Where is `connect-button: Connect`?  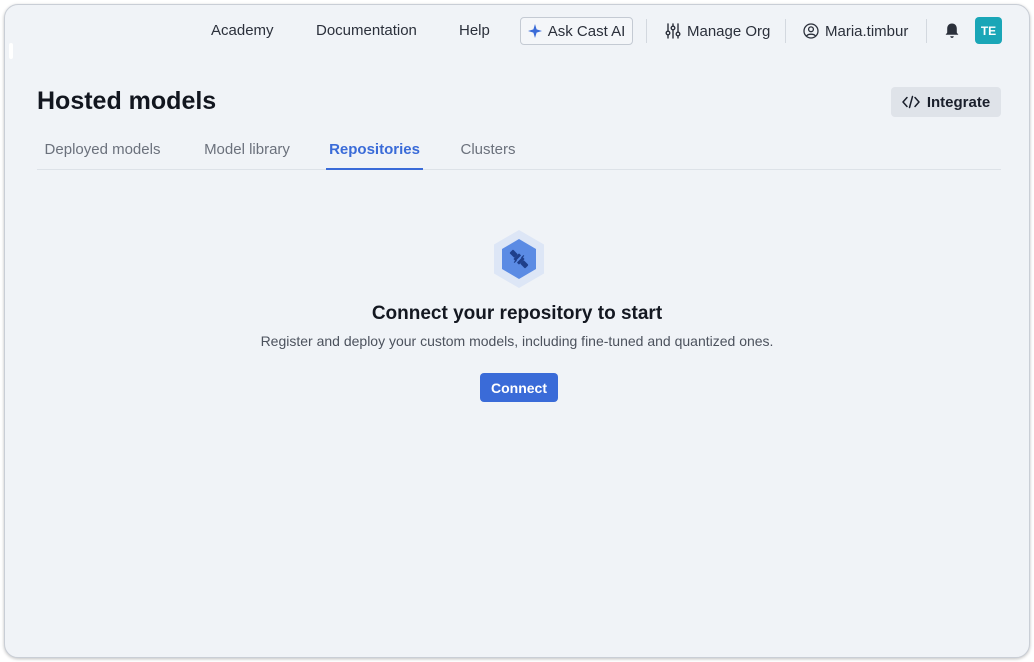
connect-button: Connect is located at coordinates (519, 387).